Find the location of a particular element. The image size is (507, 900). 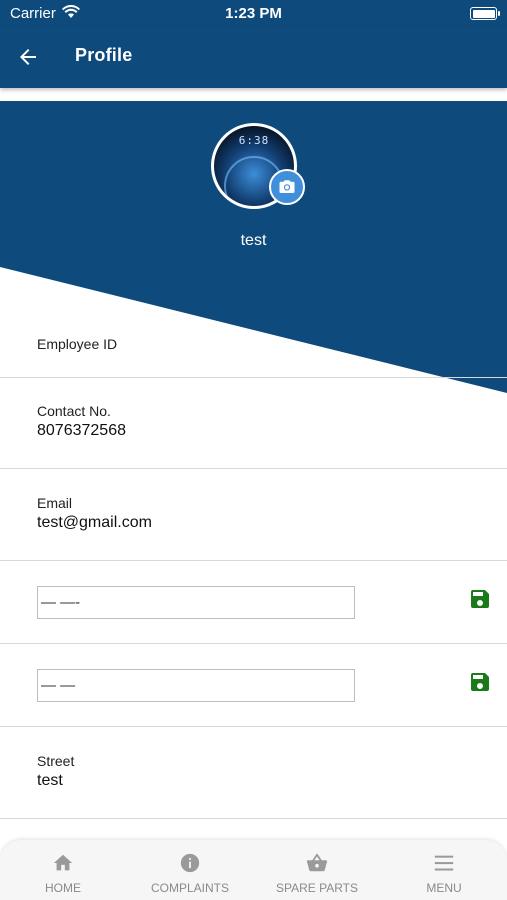

battery-icon is located at coordinates (485, 13).